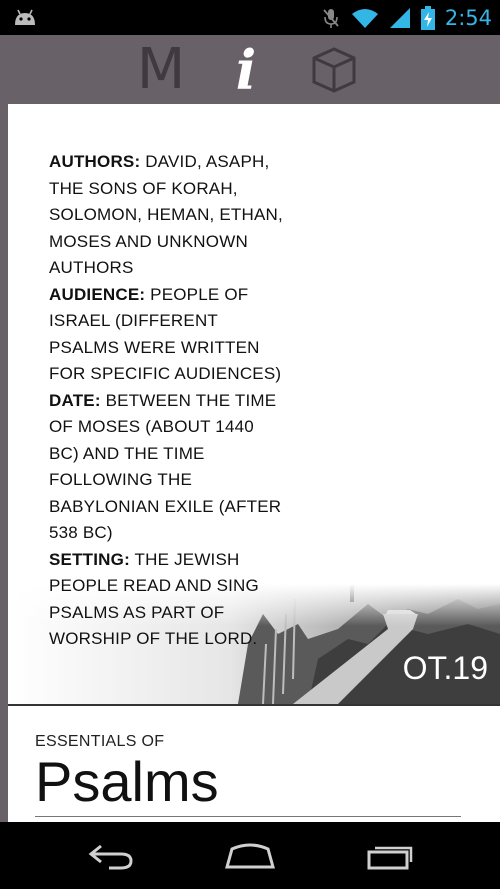 This screenshot has height=889, width=500. I want to click on home-button, so click(250, 856).